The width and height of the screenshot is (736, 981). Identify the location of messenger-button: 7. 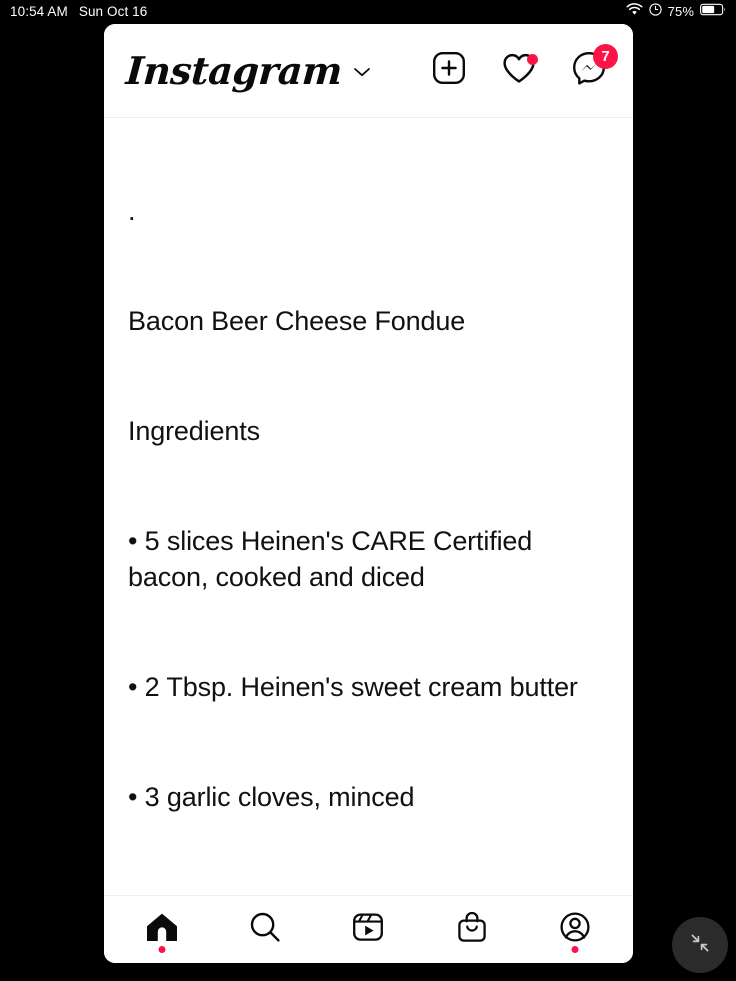
(593, 67).